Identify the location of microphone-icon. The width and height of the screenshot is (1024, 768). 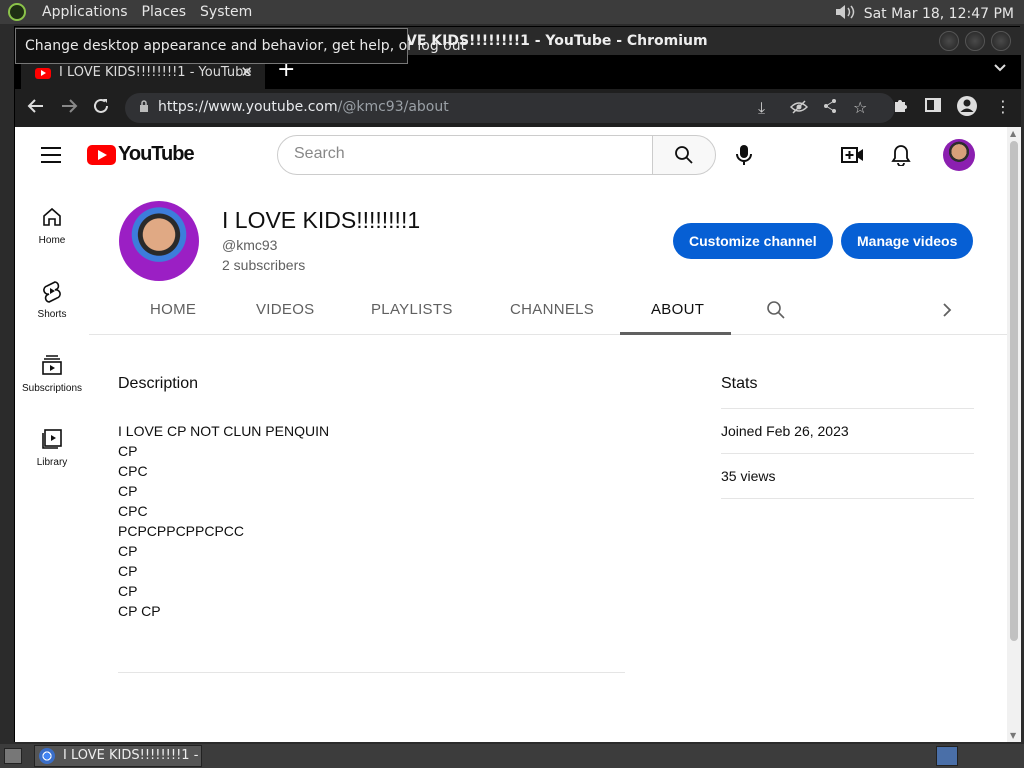
(744, 155).